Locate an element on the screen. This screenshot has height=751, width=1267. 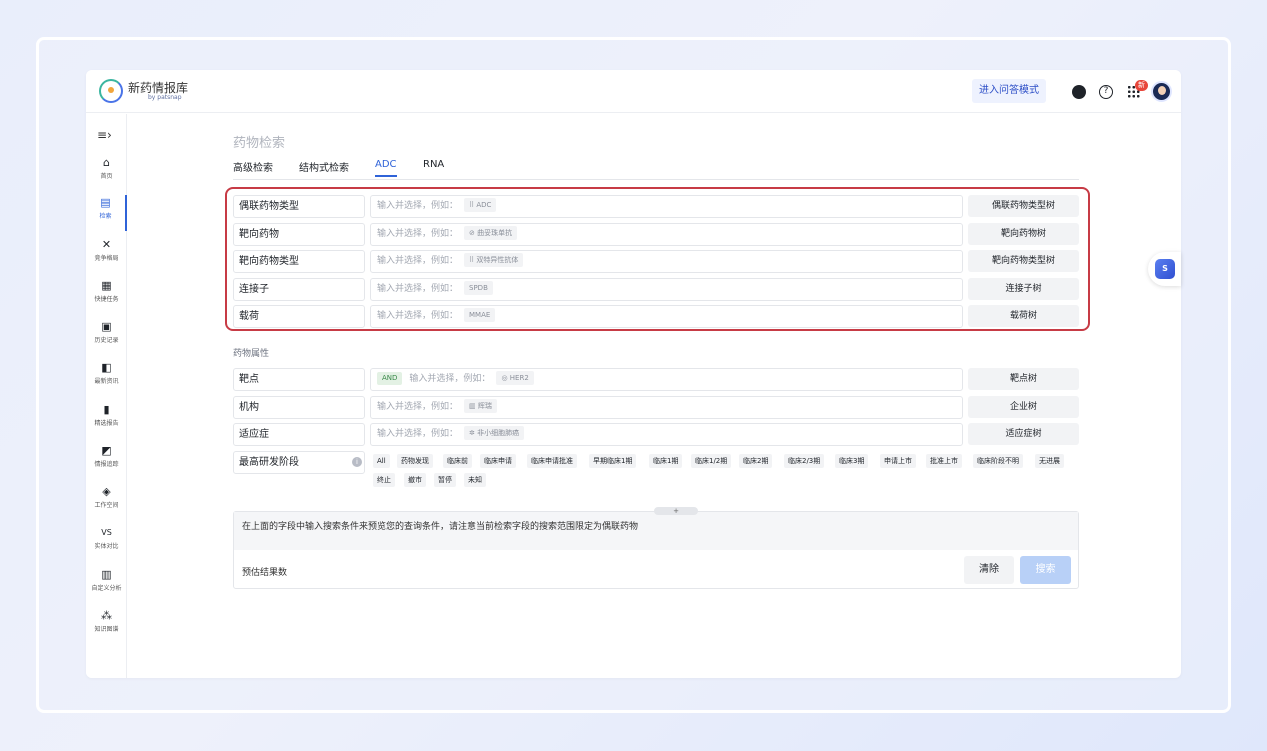
vs-icon: VS is located at coordinates (106, 532).